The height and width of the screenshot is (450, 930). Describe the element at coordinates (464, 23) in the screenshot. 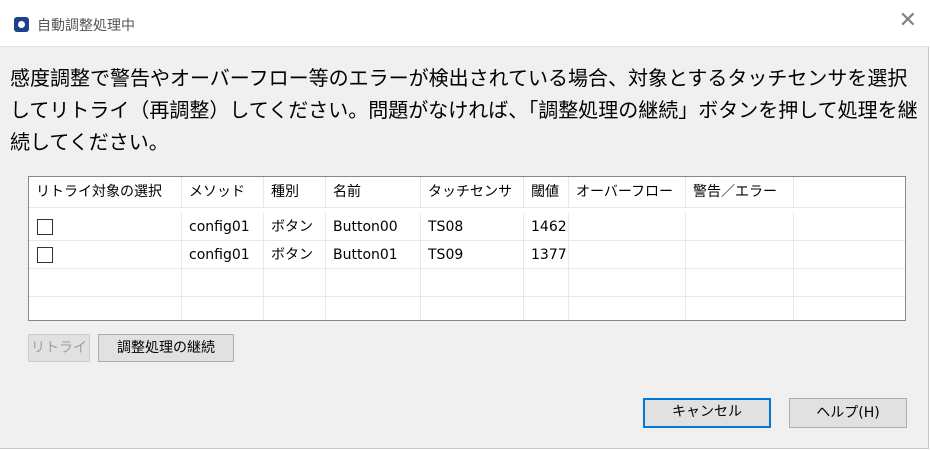

I see `title-bar: 自動調整処理中 ✕` at that location.